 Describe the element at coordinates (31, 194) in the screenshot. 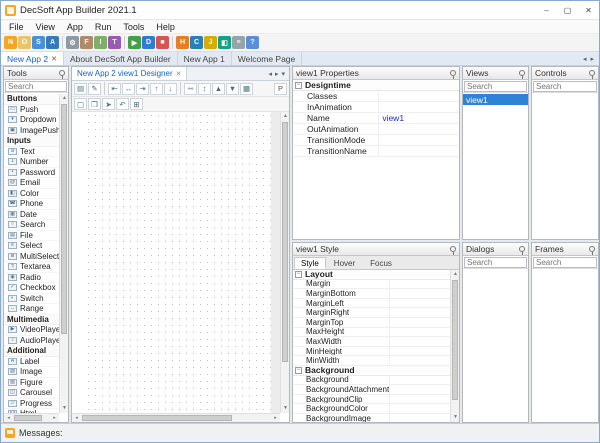

I see `tool-item-color: ◧ Color` at that location.